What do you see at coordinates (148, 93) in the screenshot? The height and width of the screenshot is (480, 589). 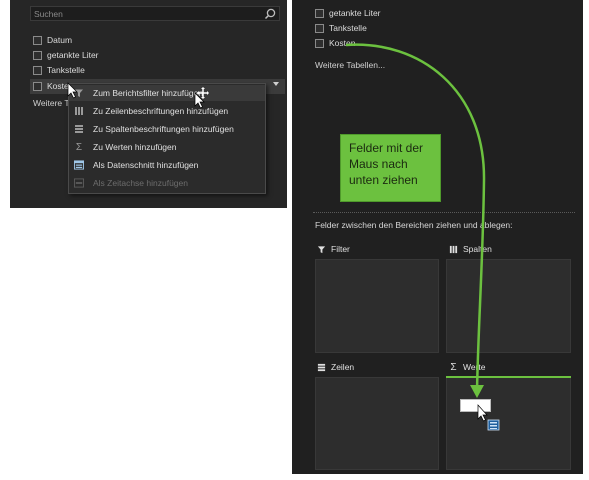 I see `menu-item-label: Zum Berichtsfilter hinzufügen` at bounding box center [148, 93].